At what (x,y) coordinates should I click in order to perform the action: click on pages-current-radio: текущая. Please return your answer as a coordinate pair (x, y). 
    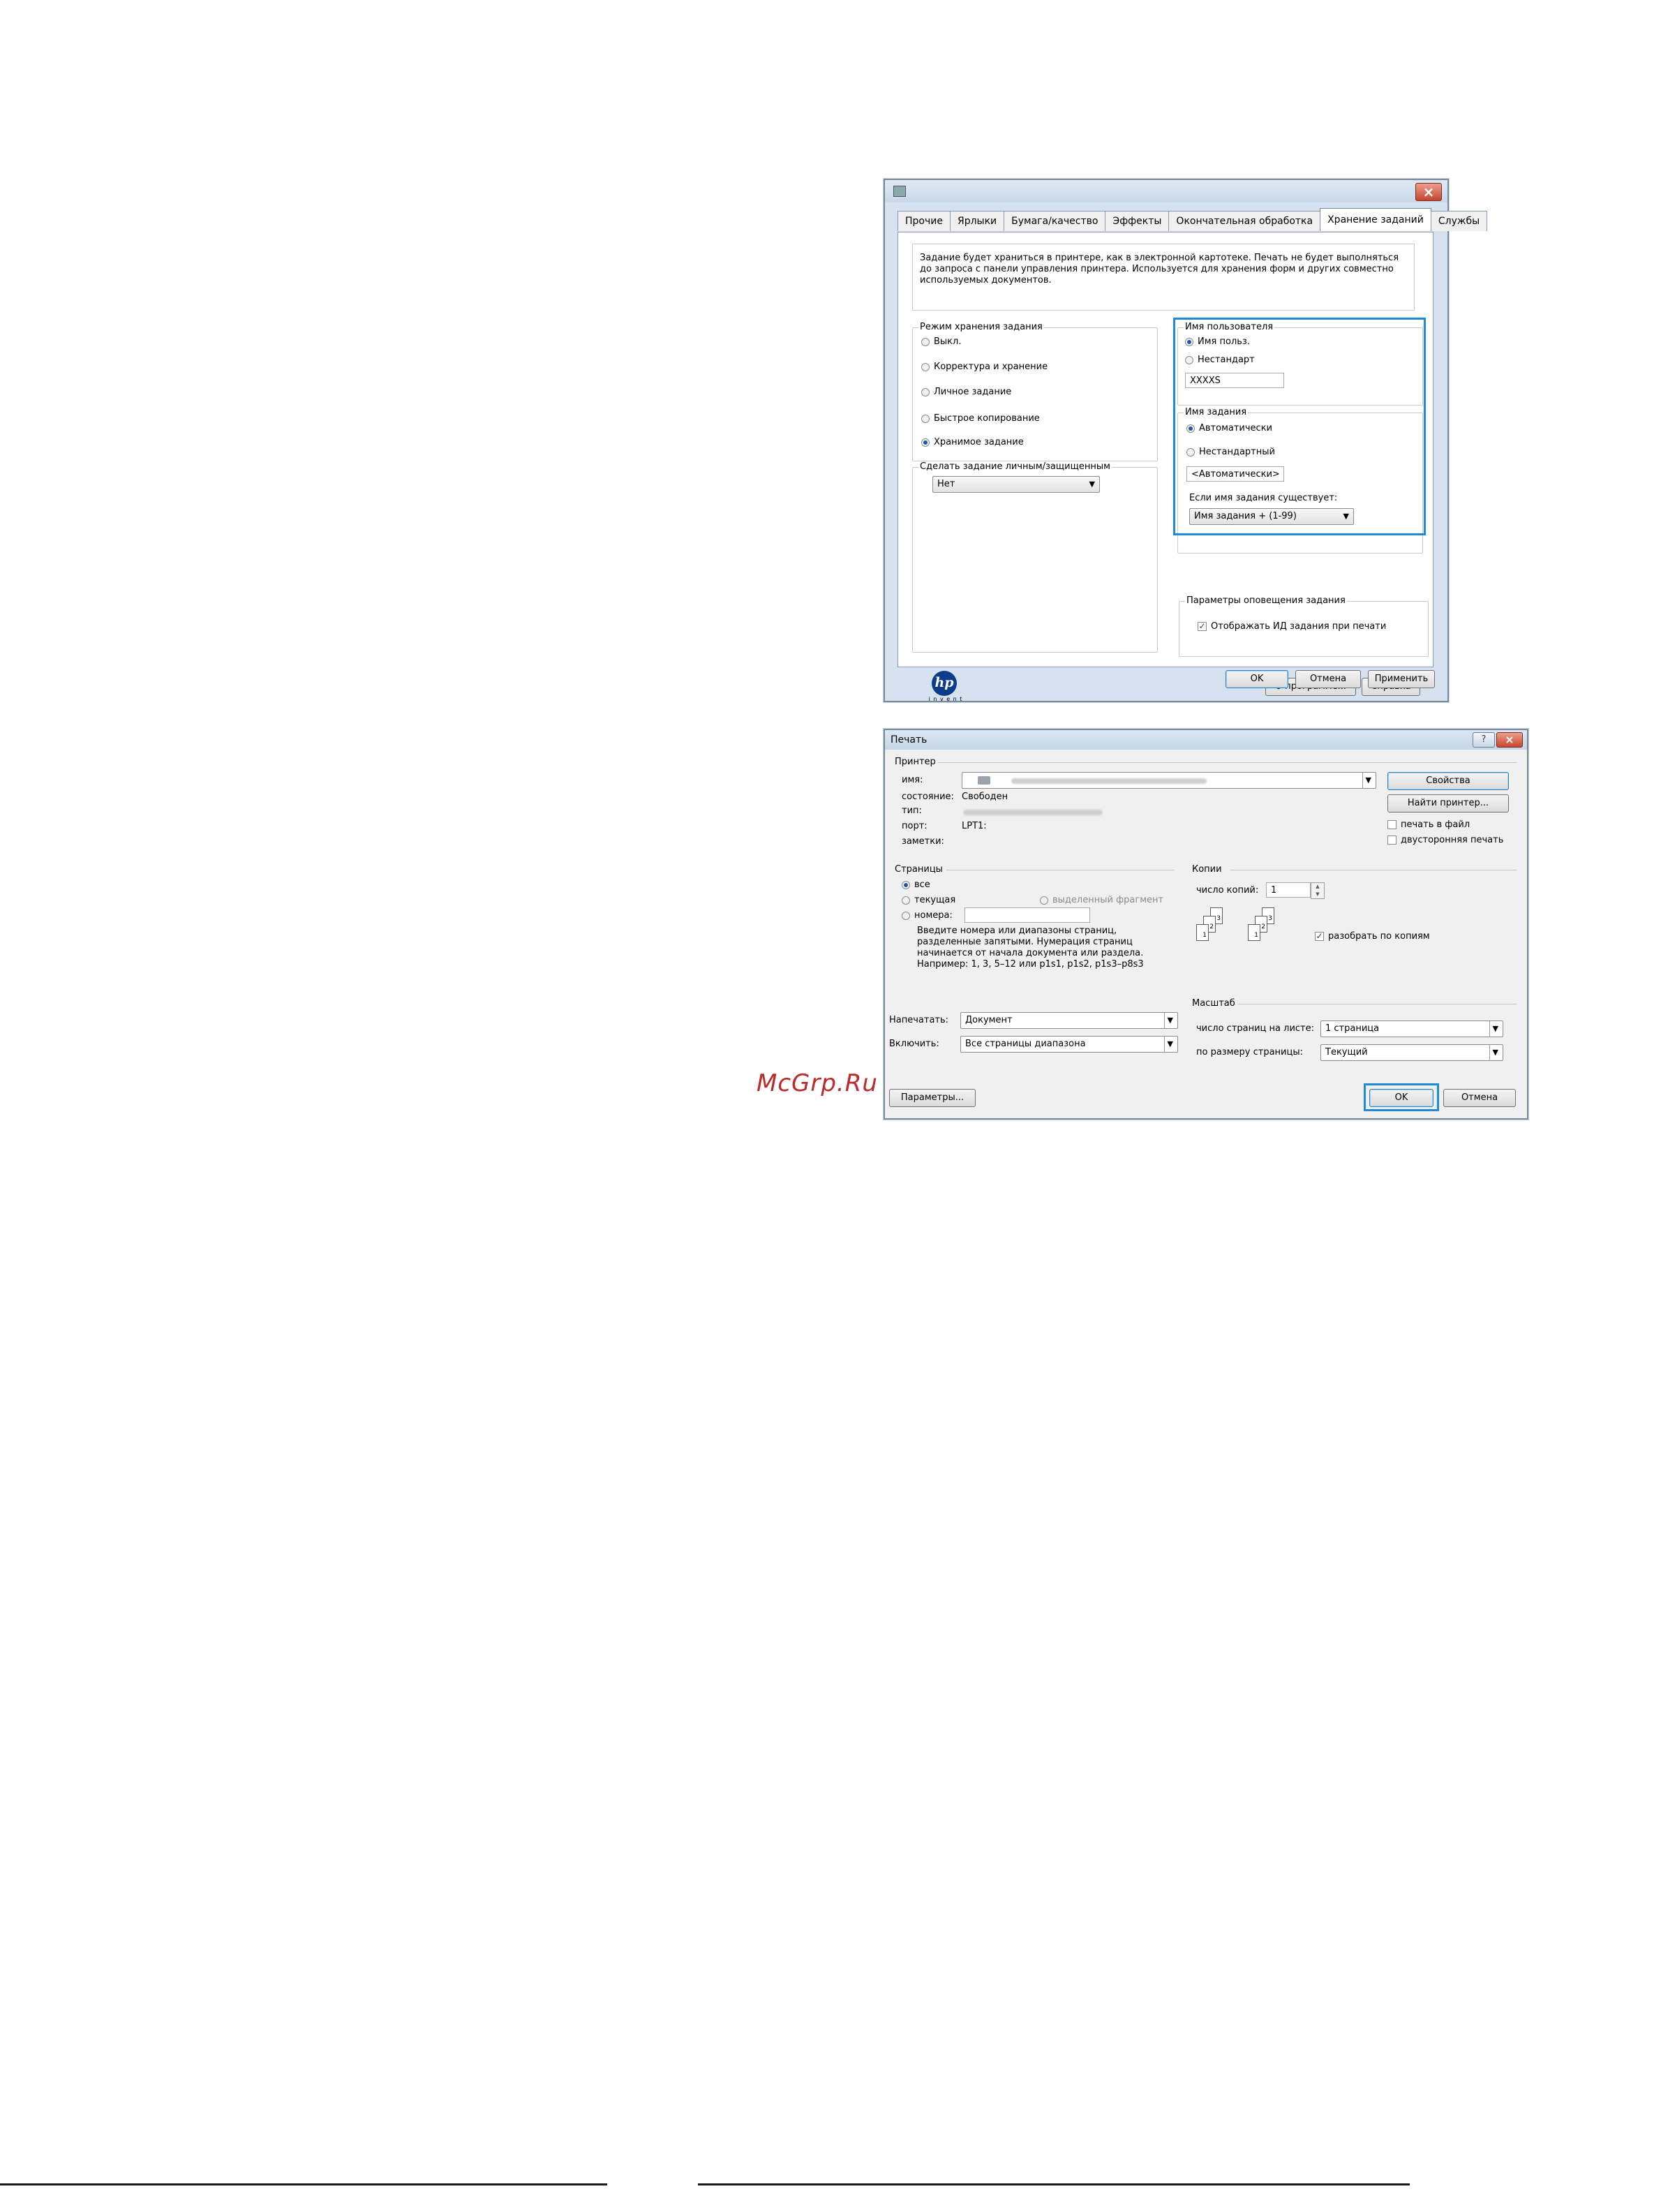
    Looking at the image, I should click on (928, 900).